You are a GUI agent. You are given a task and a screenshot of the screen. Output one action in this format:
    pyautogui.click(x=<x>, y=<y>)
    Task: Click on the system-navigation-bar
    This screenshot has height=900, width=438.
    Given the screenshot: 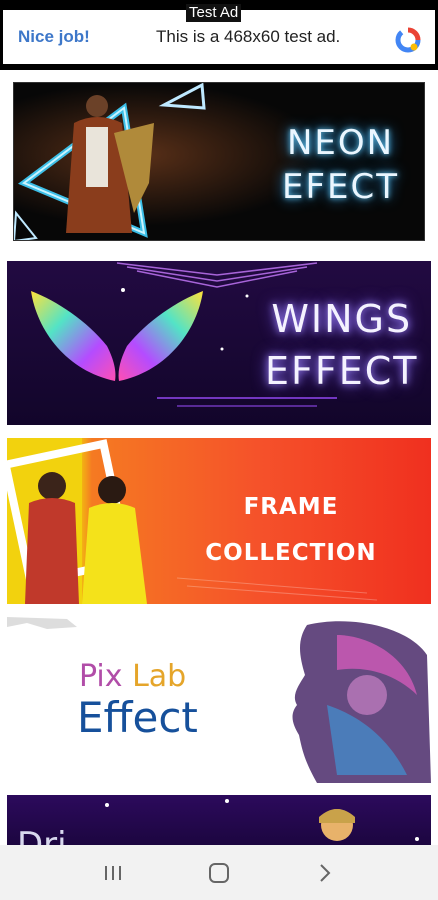 What is the action you would take?
    pyautogui.click(x=219, y=872)
    